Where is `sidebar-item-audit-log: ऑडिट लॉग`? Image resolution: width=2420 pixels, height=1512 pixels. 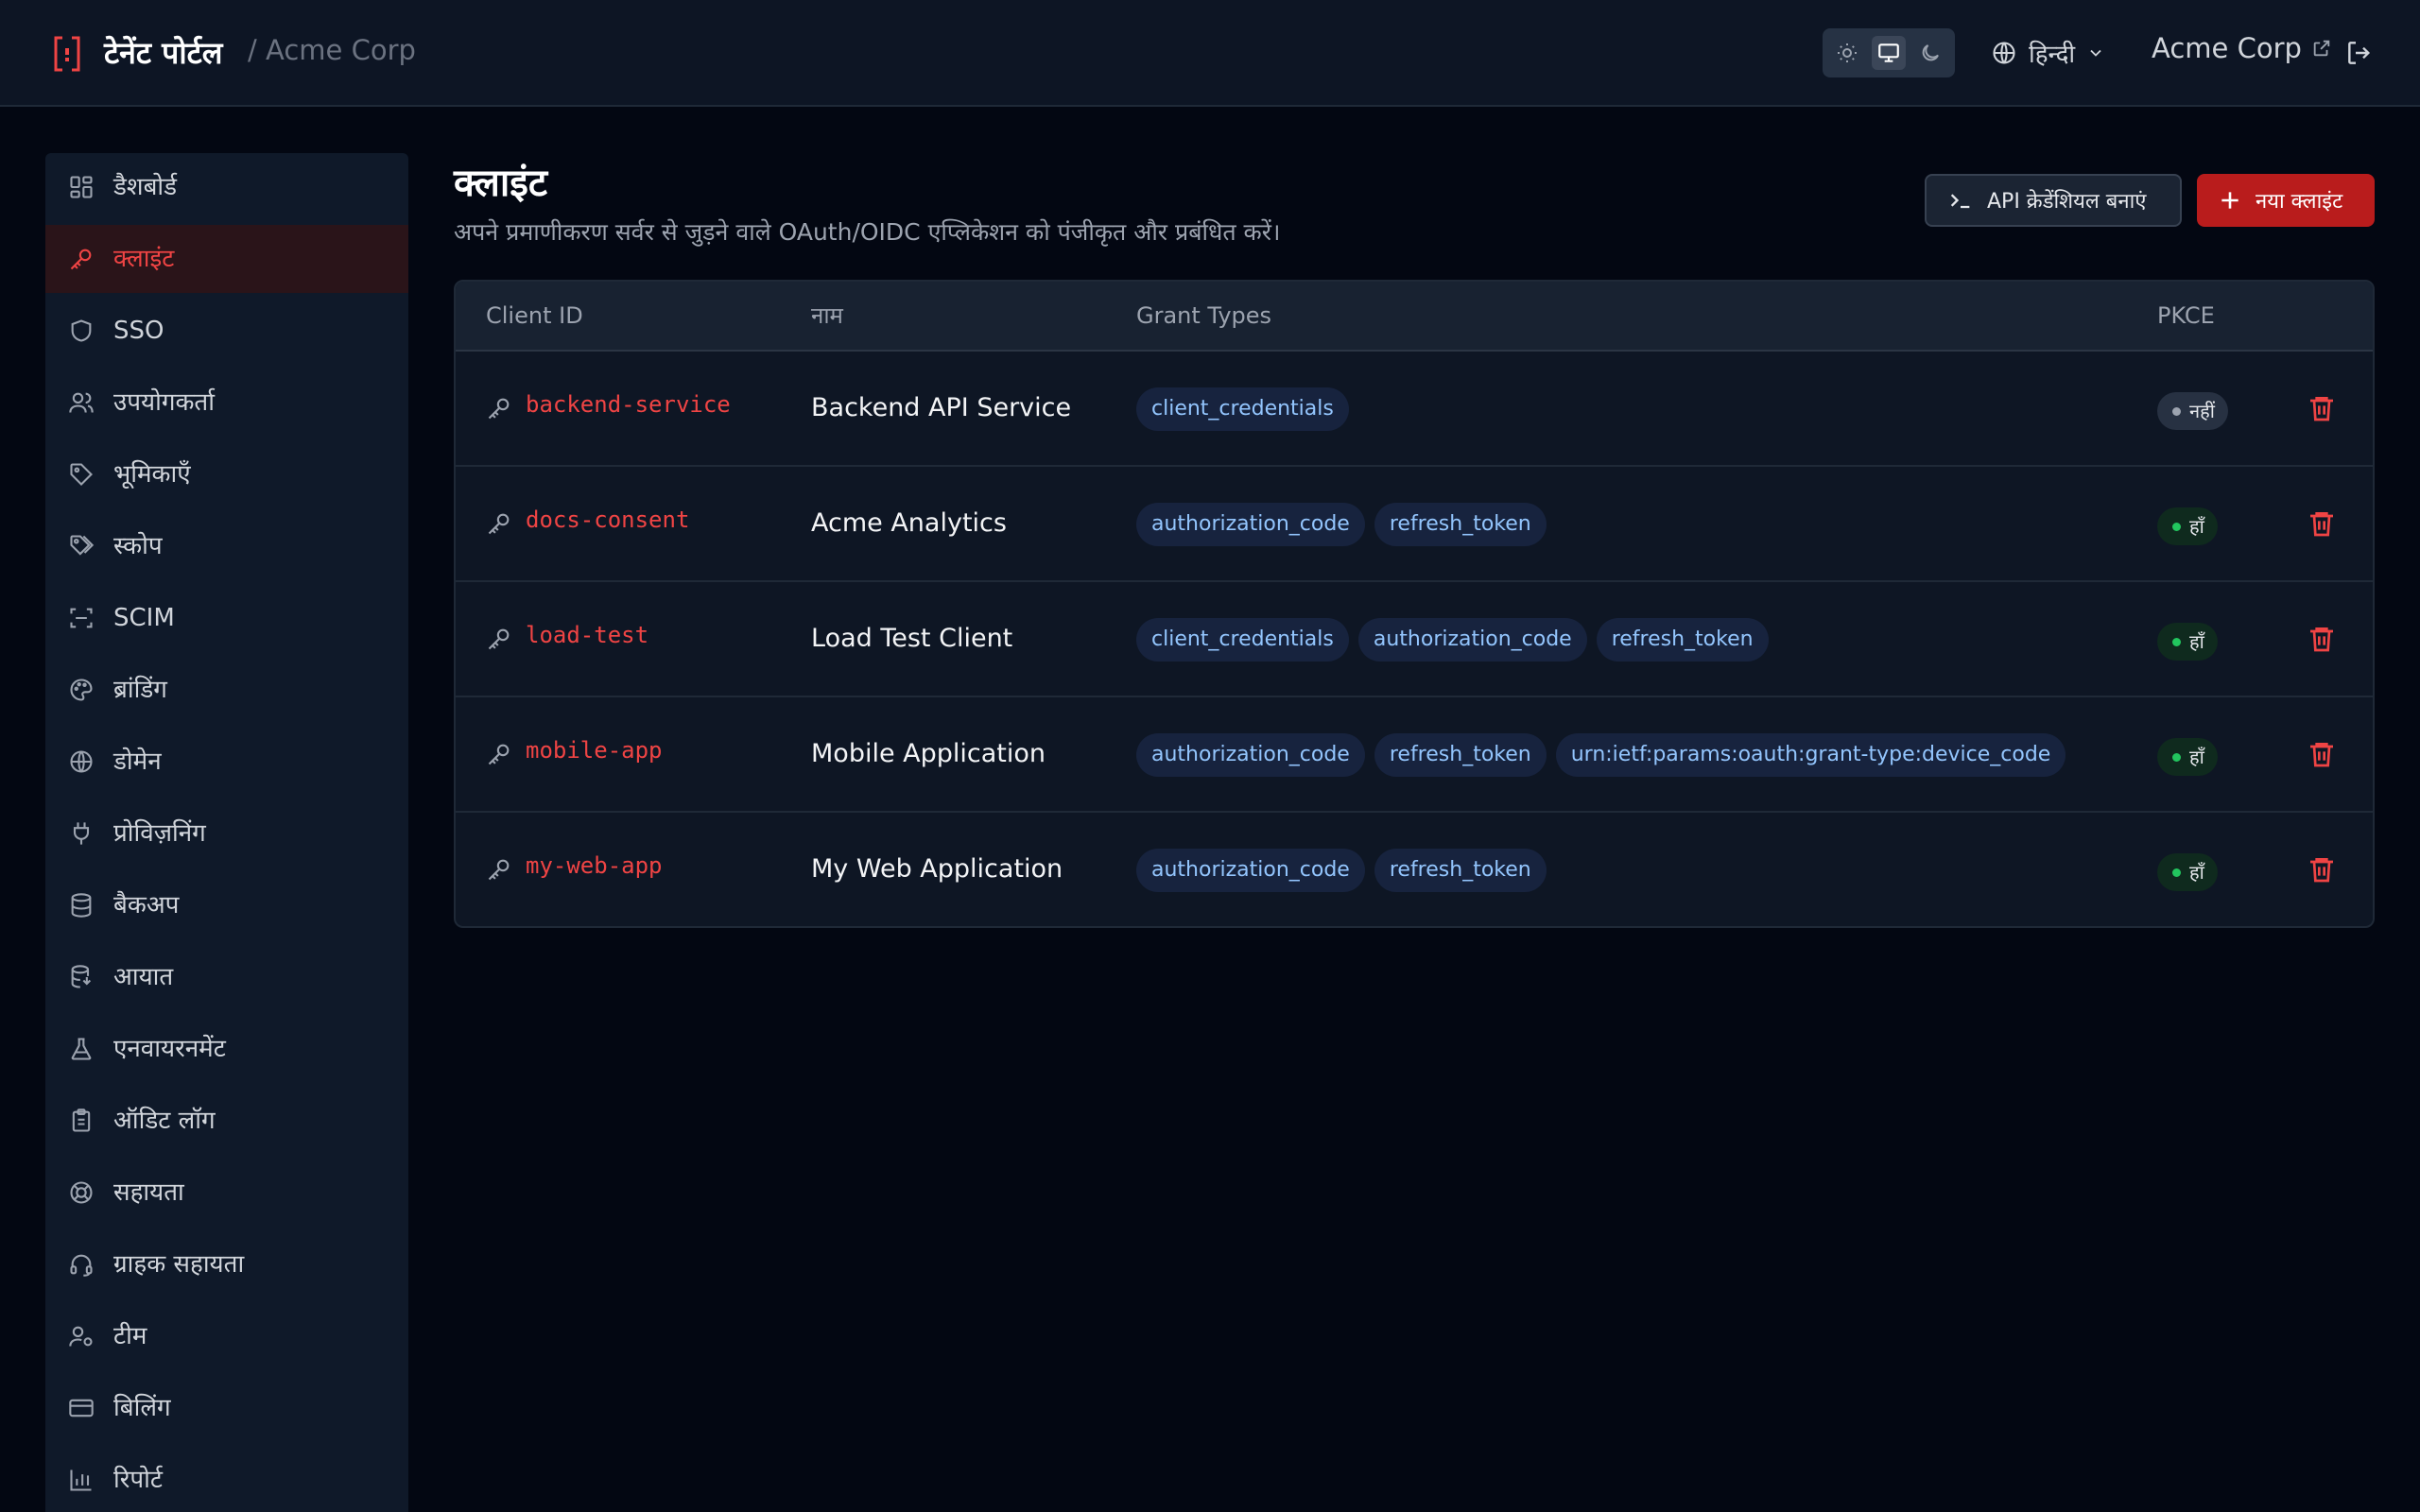
sidebar-item-audit-log: ऑडिट लॉग is located at coordinates (226, 1121).